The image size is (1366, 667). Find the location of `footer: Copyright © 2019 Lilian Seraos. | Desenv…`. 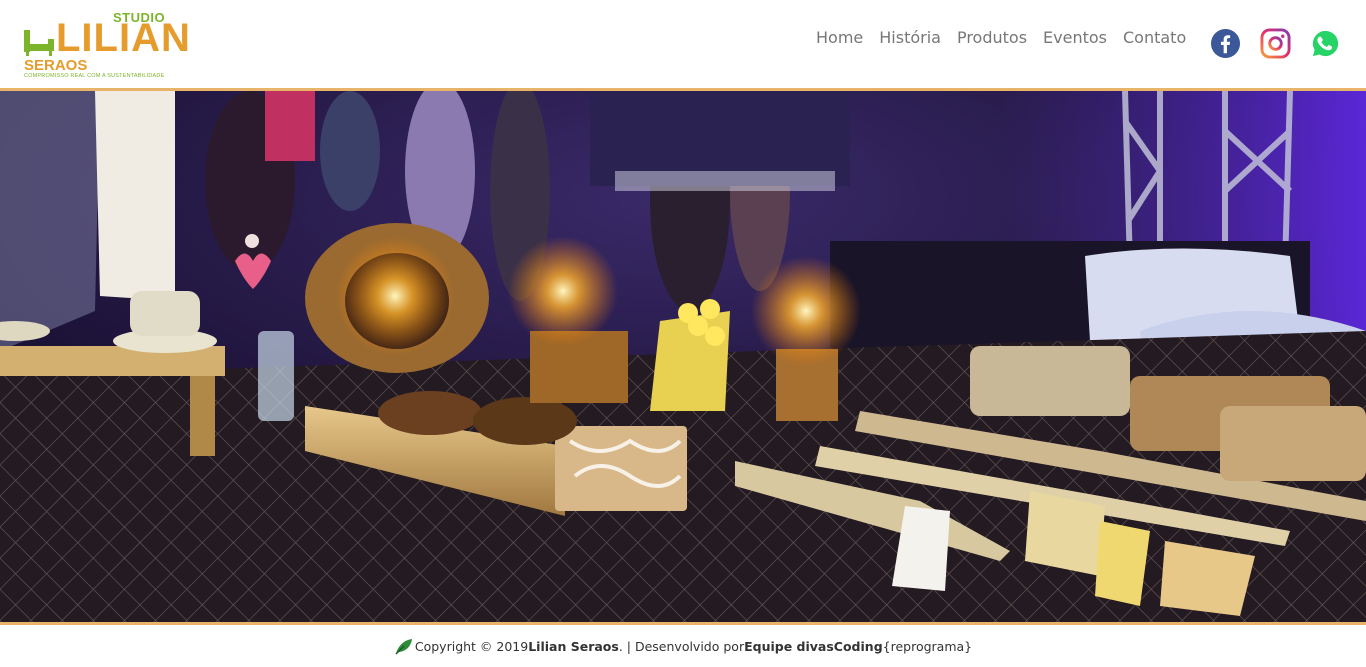

footer: Copyright © 2019 Lilian Seraos. | Desenv… is located at coordinates (683, 646).